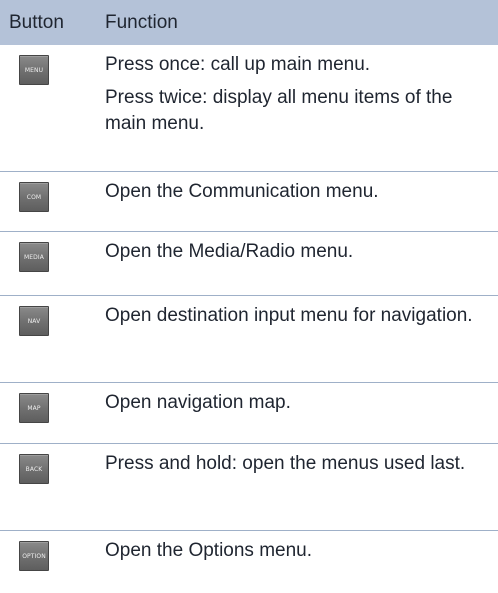  Describe the element at coordinates (141, 22) in the screenshot. I see `header-function-label: Function` at that location.